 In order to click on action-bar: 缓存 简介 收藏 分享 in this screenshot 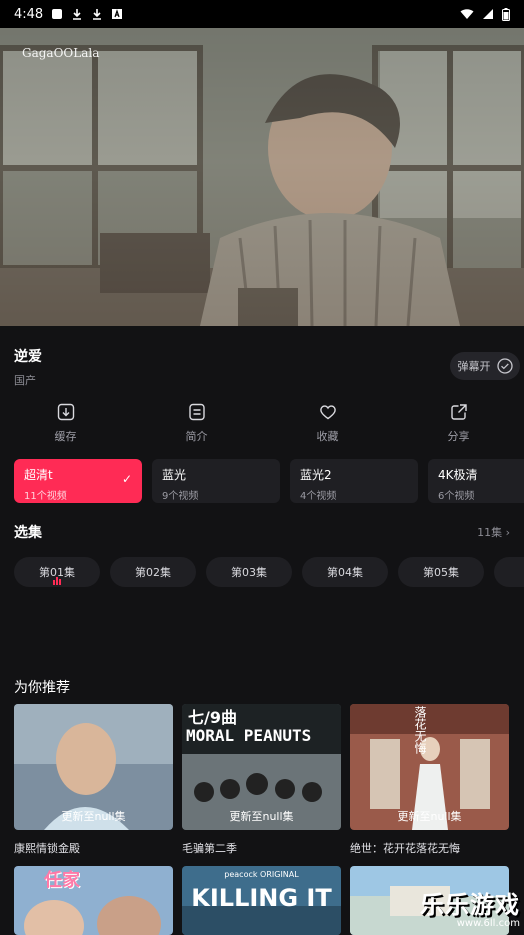, I will do `click(262, 423)`.